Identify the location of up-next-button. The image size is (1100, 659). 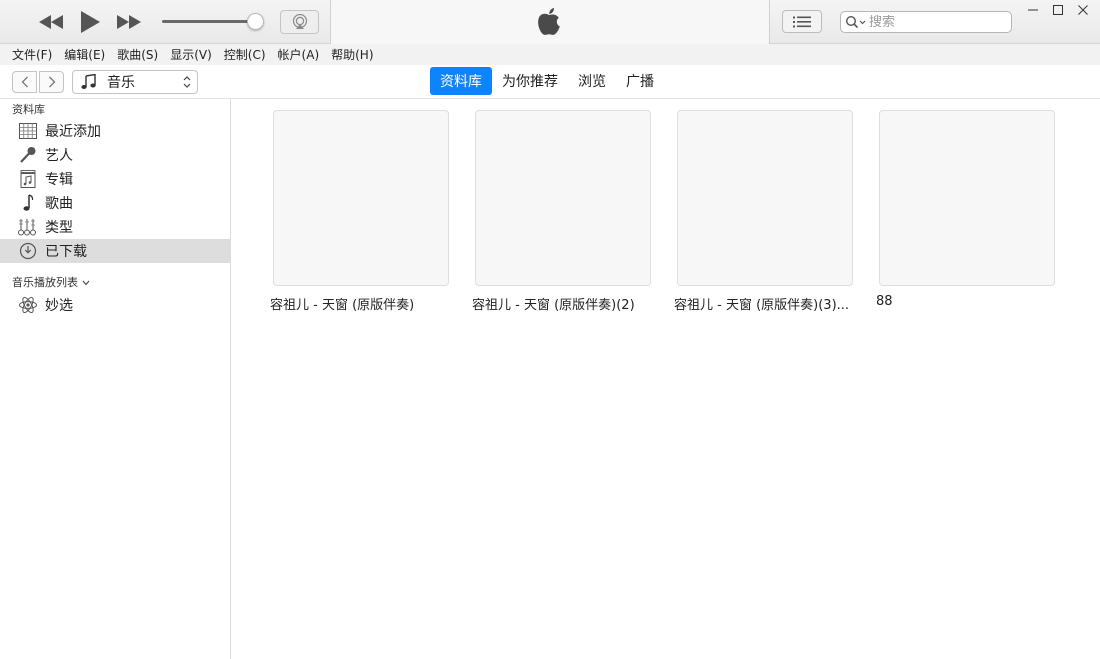
(802, 21).